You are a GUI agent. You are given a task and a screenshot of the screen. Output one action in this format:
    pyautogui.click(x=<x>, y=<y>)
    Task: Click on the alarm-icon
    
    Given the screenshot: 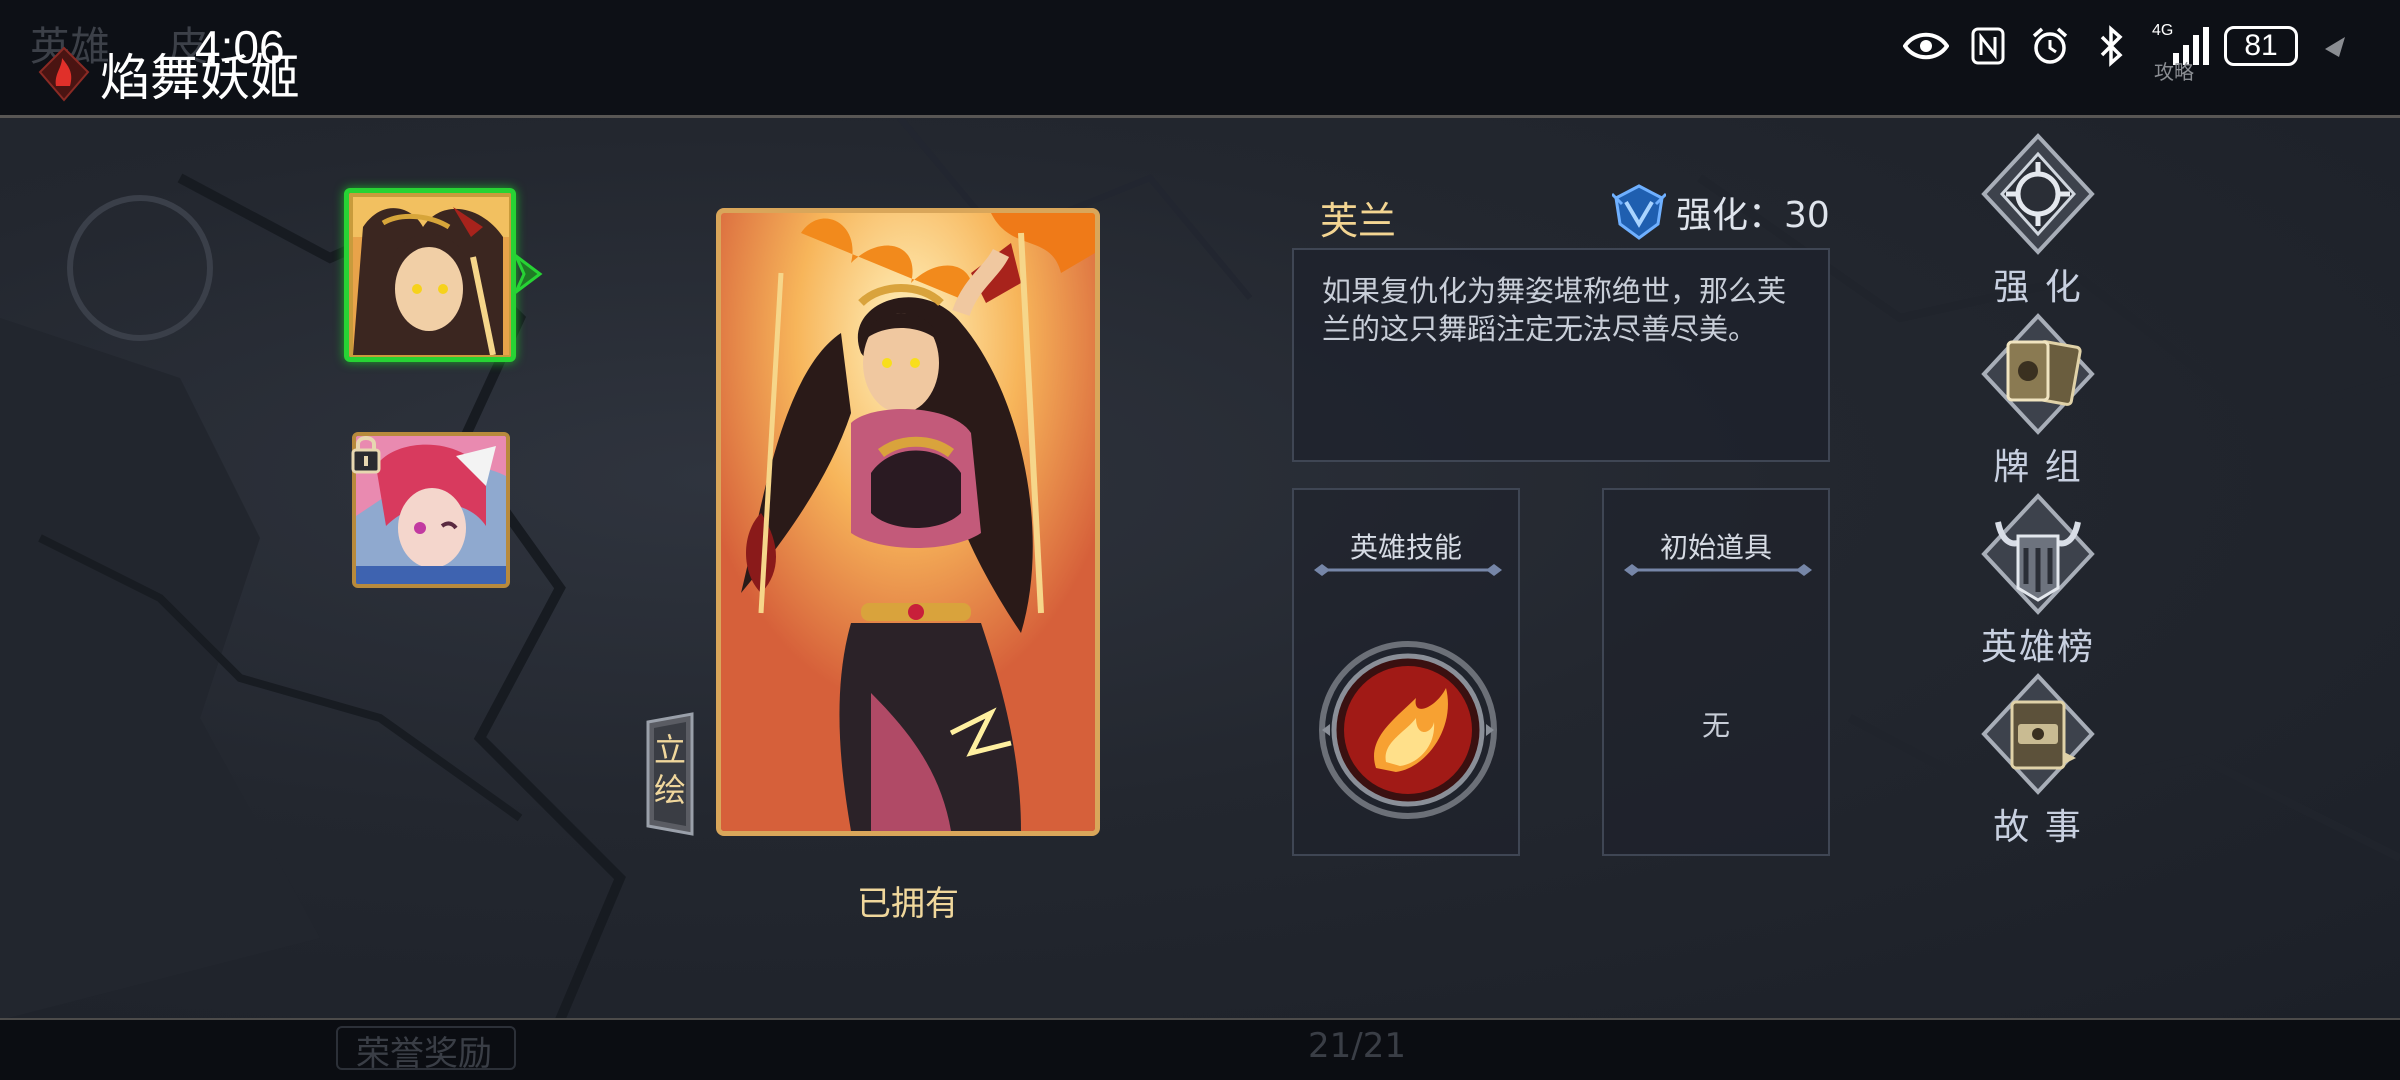 What is the action you would take?
    pyautogui.click(x=2050, y=46)
    